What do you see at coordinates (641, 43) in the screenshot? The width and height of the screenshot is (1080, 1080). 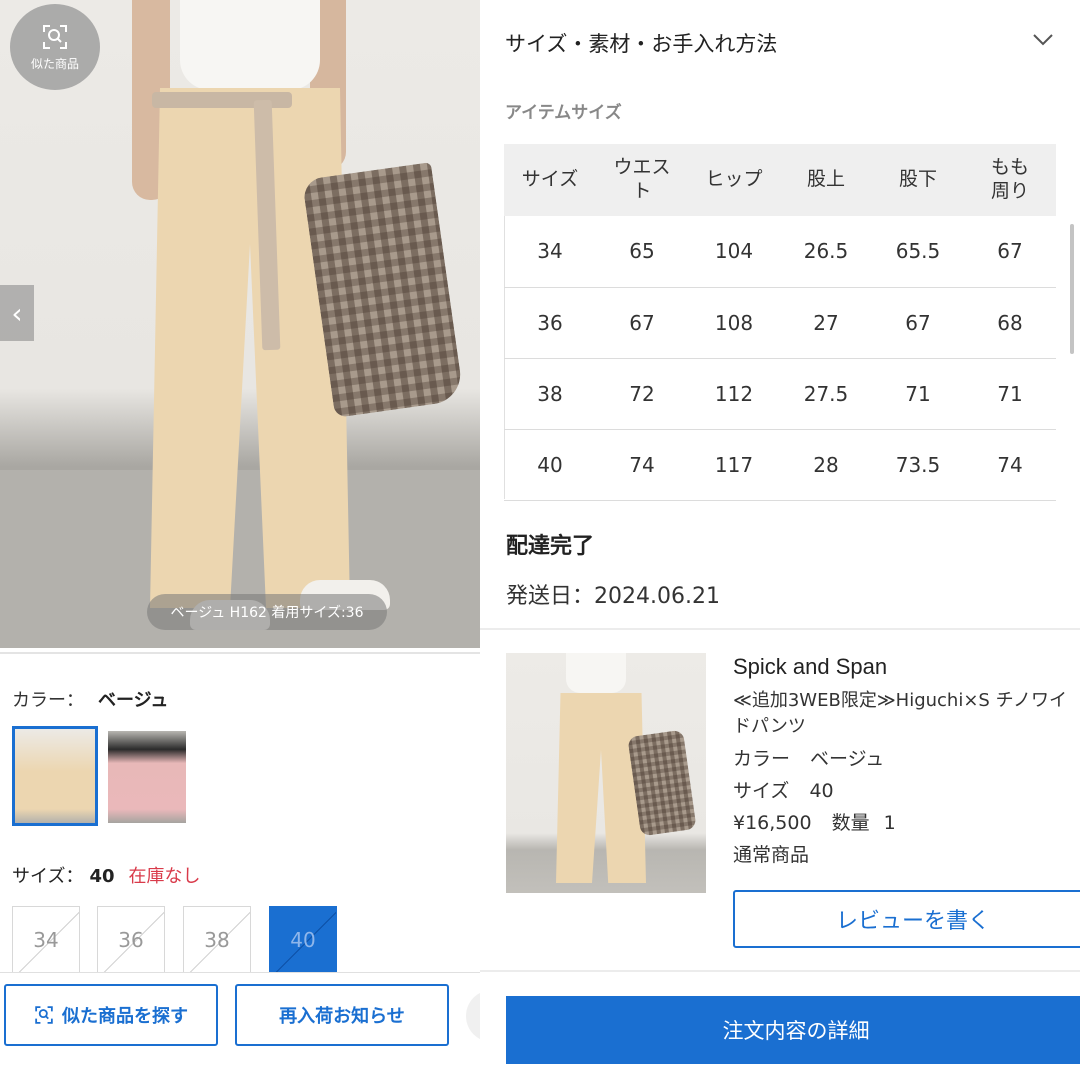 I see `accordion-title: サイズ・素材・お手入れ方法` at bounding box center [641, 43].